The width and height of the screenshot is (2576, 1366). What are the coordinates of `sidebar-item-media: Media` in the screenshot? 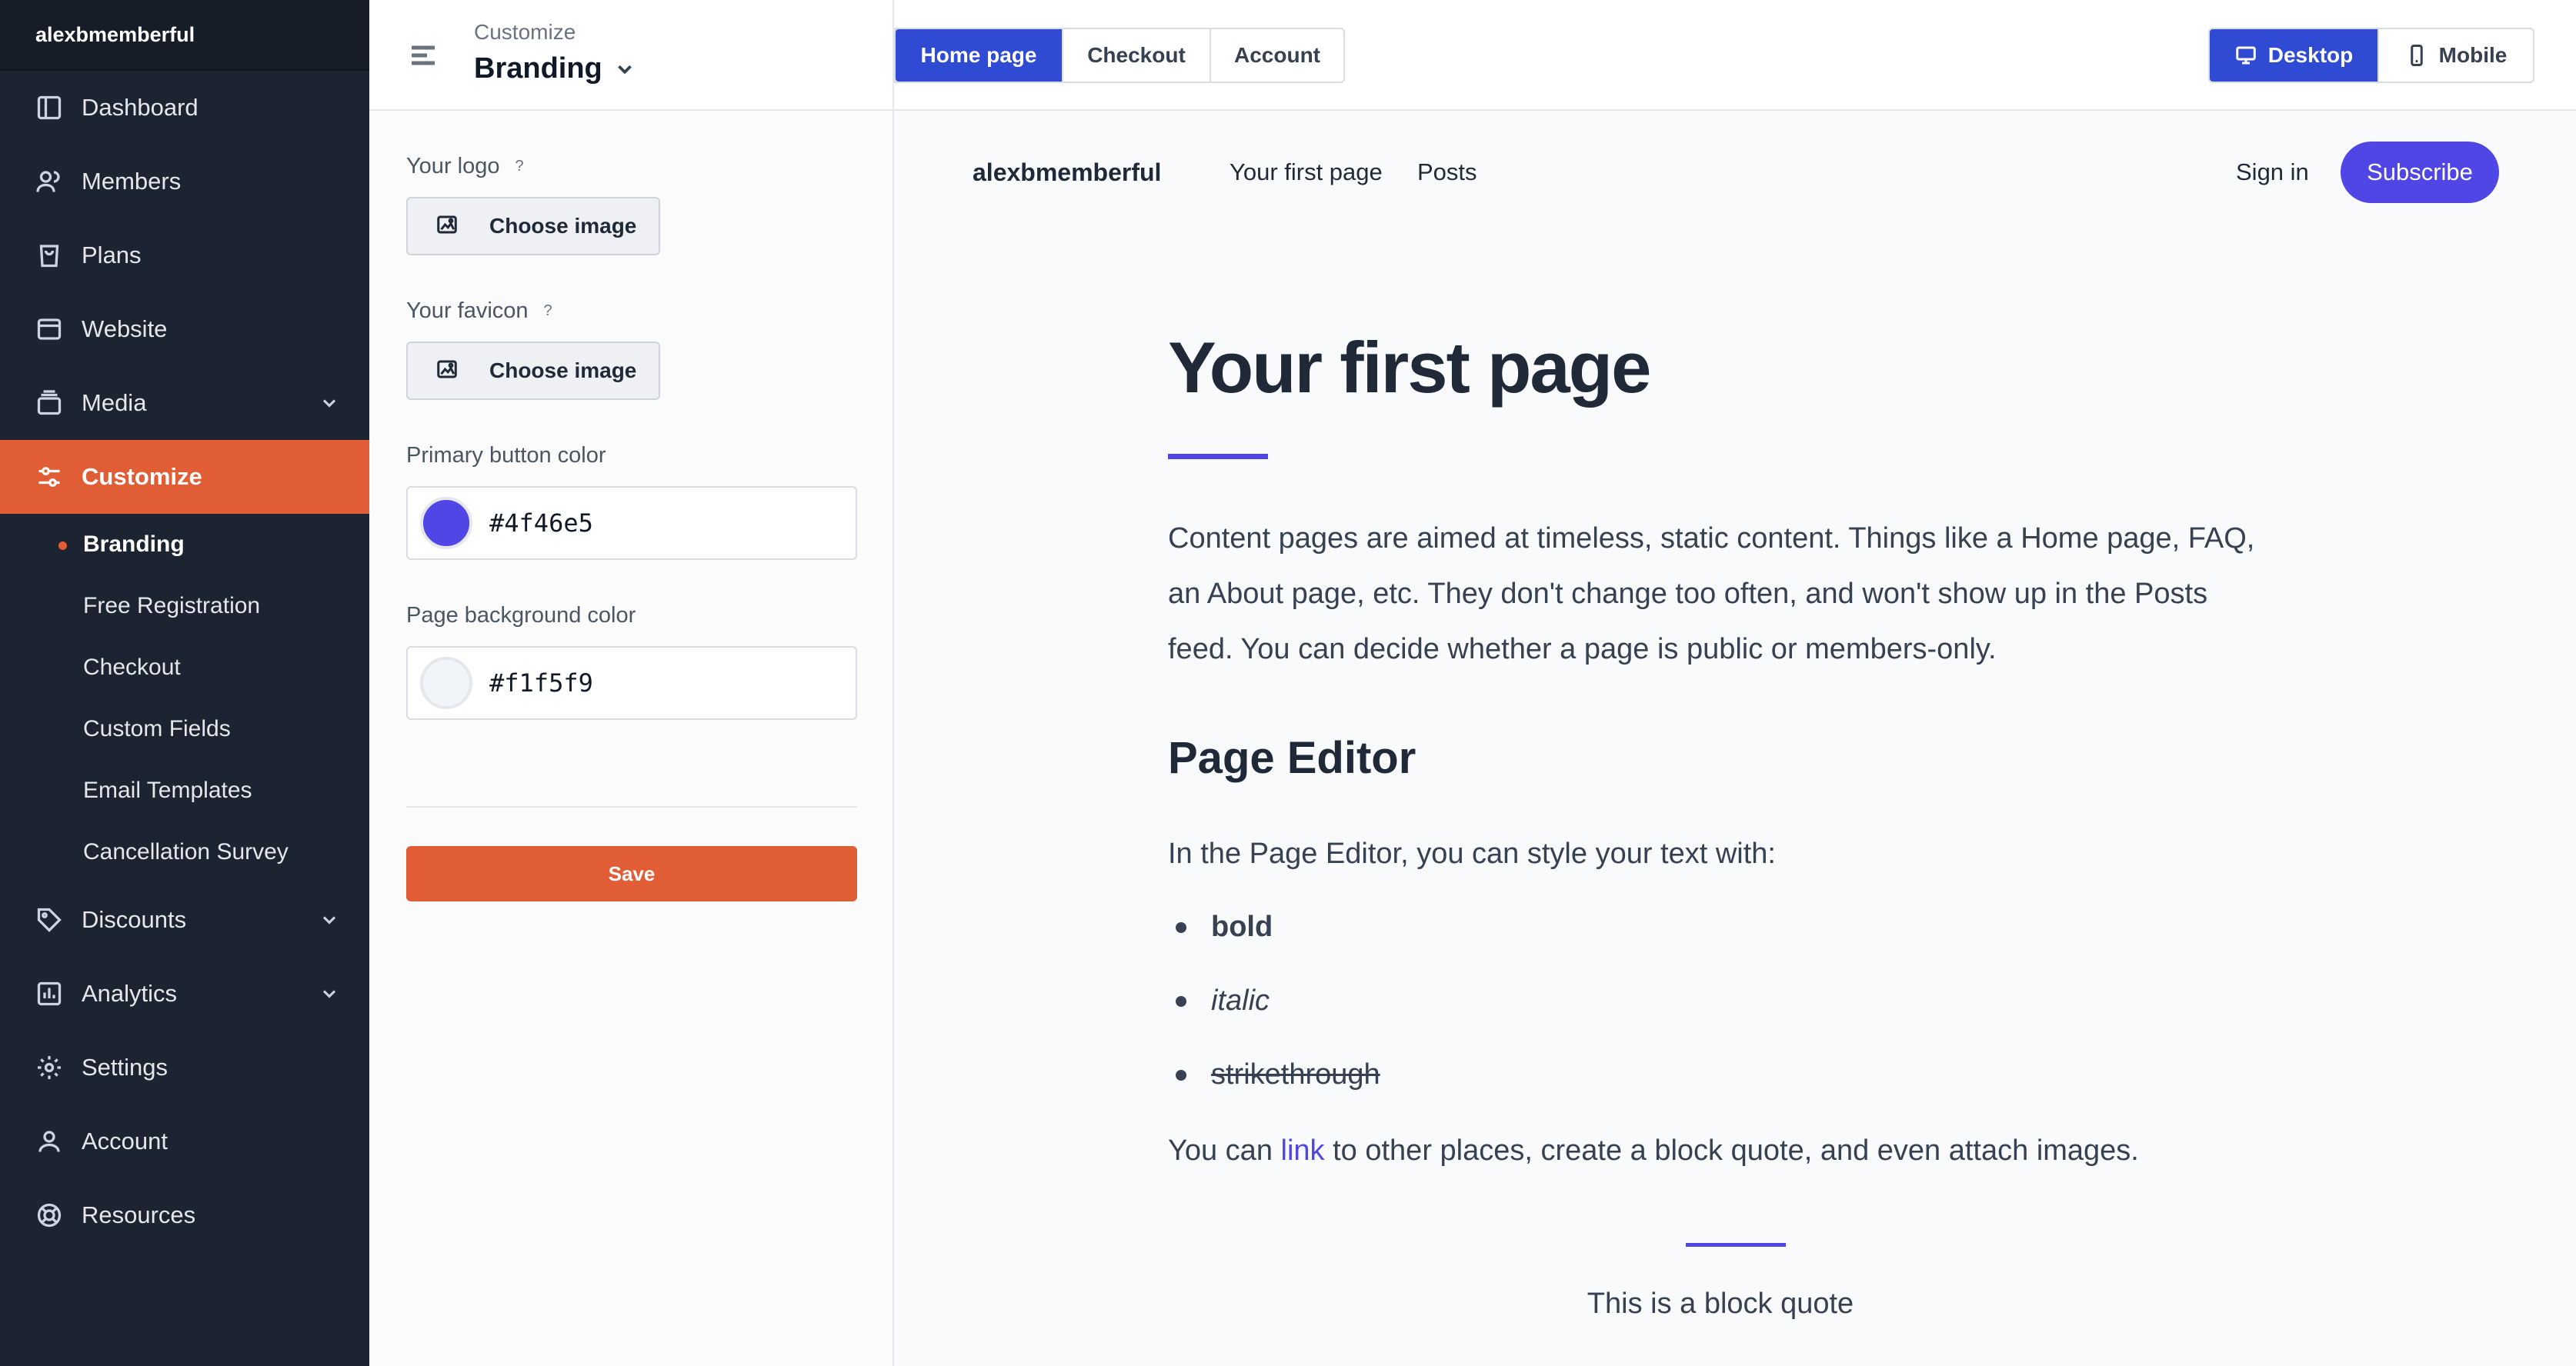 It's located at (185, 403).